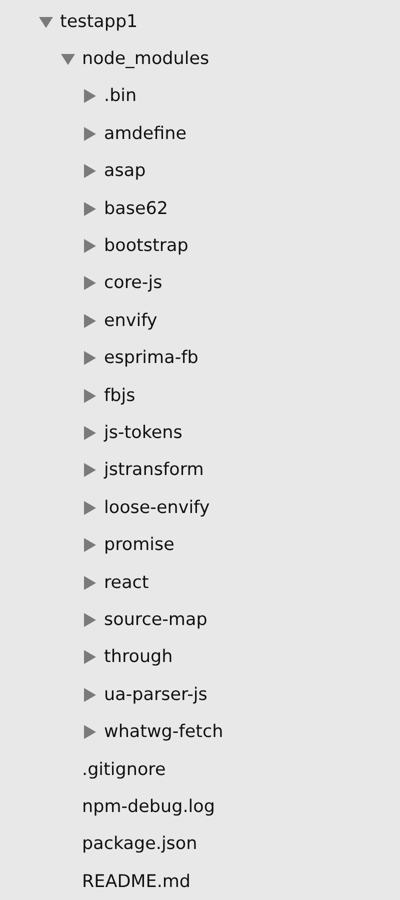  Describe the element at coordinates (146, 246) in the screenshot. I see `folder-name: bootstrap` at that location.